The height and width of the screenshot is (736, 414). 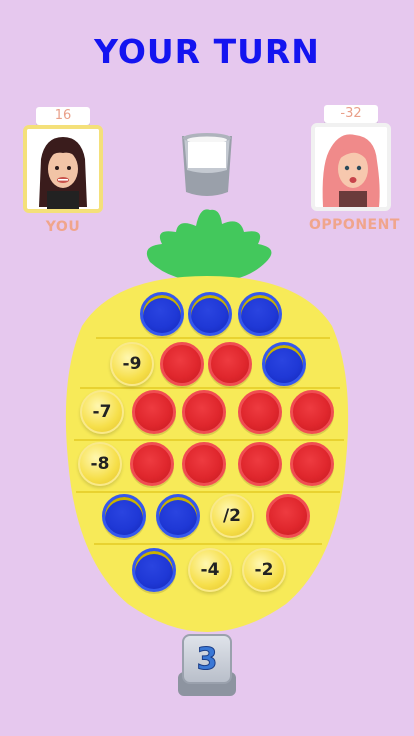 I want to click on die-icon: 3, so click(x=207, y=663).